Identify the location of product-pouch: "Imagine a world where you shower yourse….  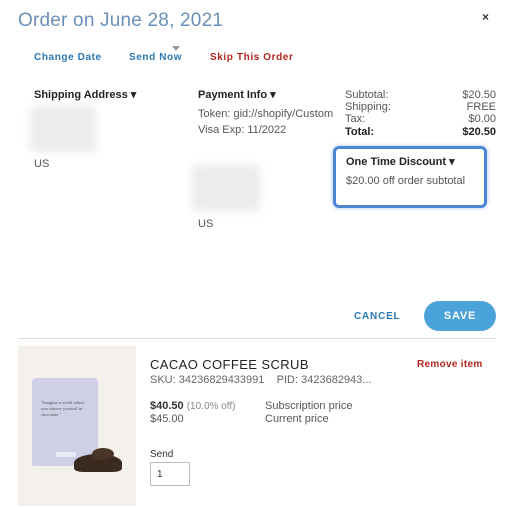
(65, 422).